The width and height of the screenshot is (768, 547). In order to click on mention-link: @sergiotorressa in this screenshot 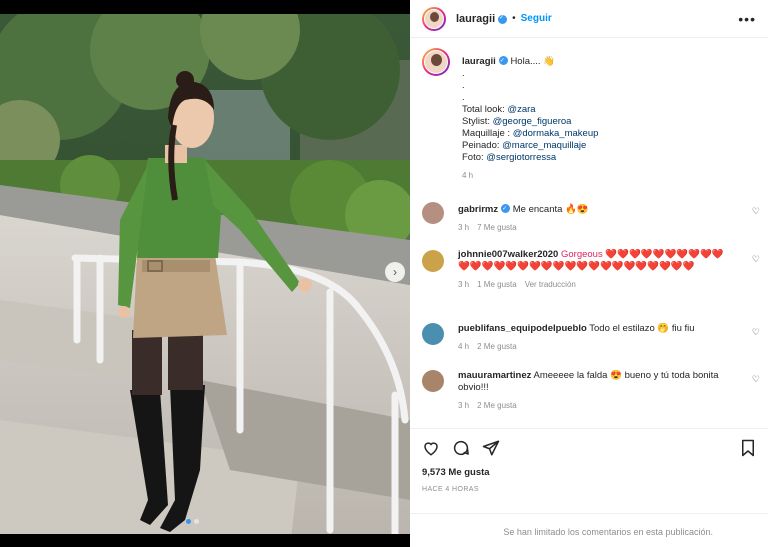, I will do `click(521, 157)`.